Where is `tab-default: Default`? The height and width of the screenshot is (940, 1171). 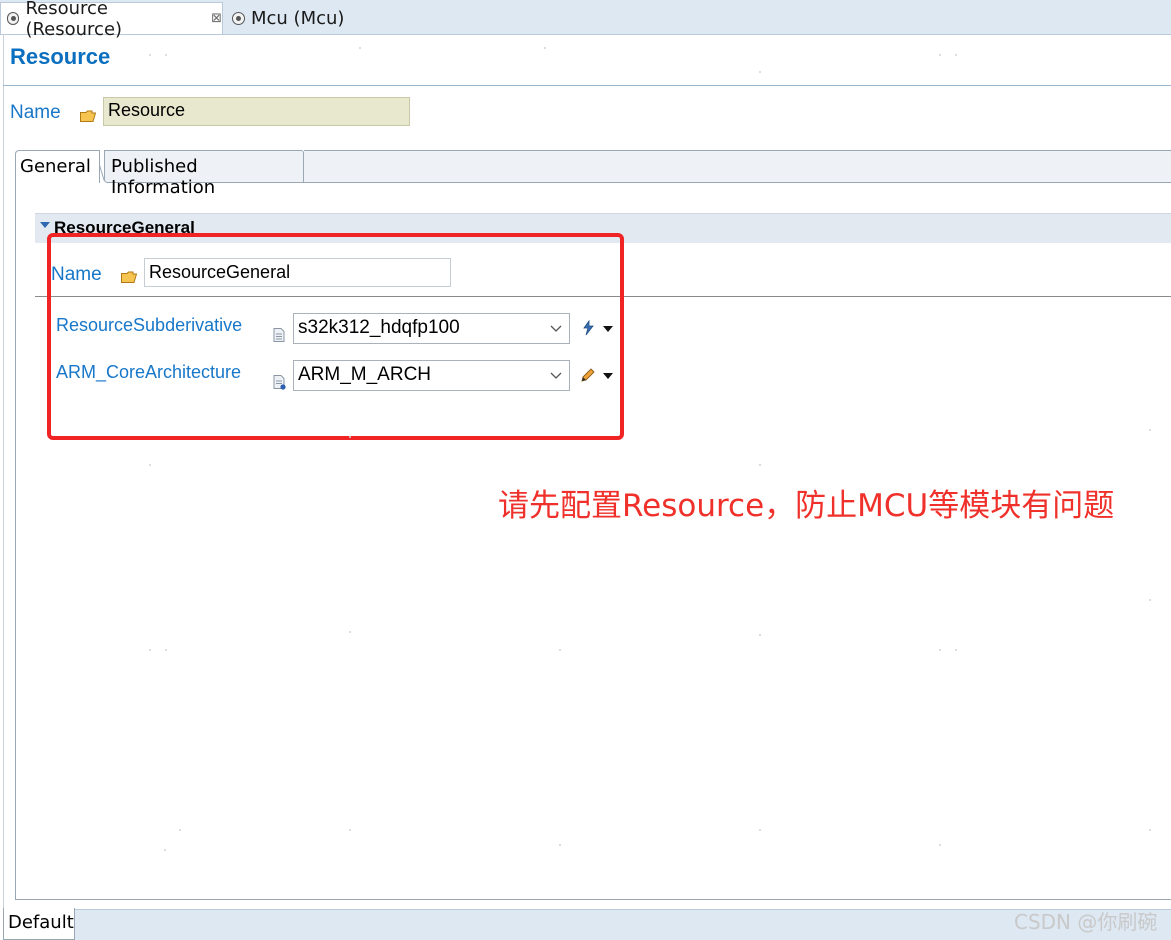 tab-default: Default is located at coordinates (39, 924).